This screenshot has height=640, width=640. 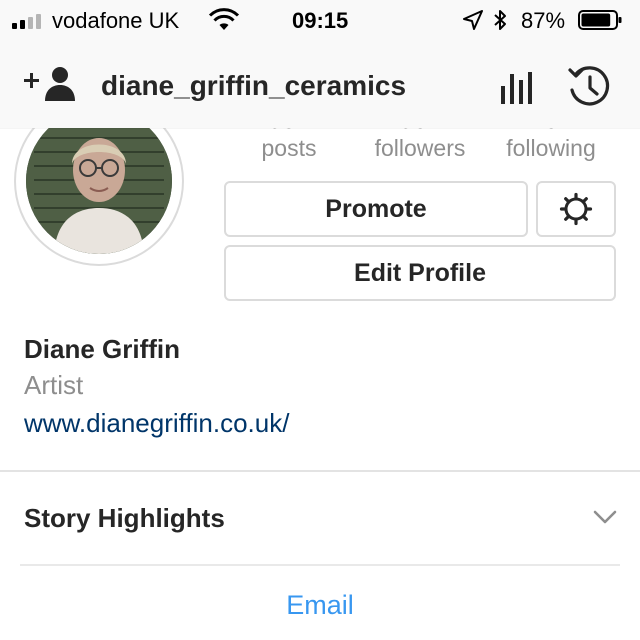 I want to click on story-highlights-title: Story Highlights, so click(x=124, y=518).